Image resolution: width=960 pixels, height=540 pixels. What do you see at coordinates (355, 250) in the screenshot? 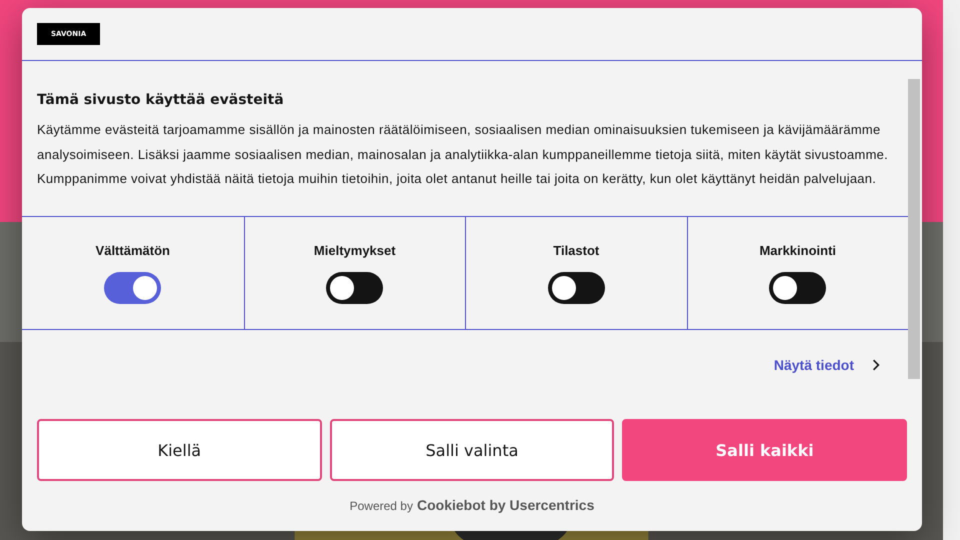
I see `category-label: Mieltymykset` at bounding box center [355, 250].